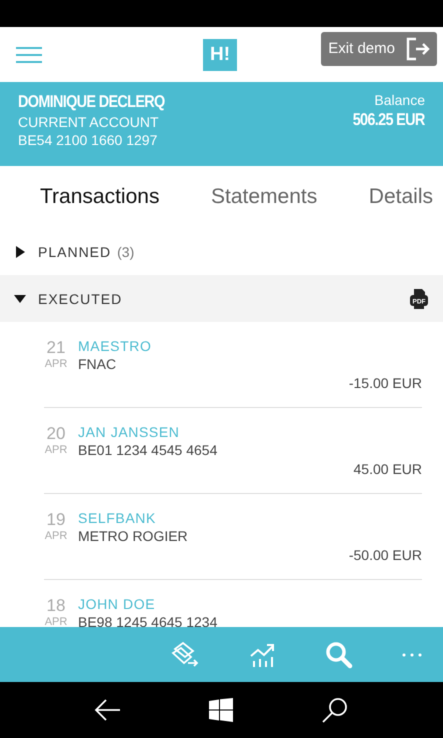  Describe the element at coordinates (56, 348) in the screenshot. I see `transaction-day: 21` at that location.